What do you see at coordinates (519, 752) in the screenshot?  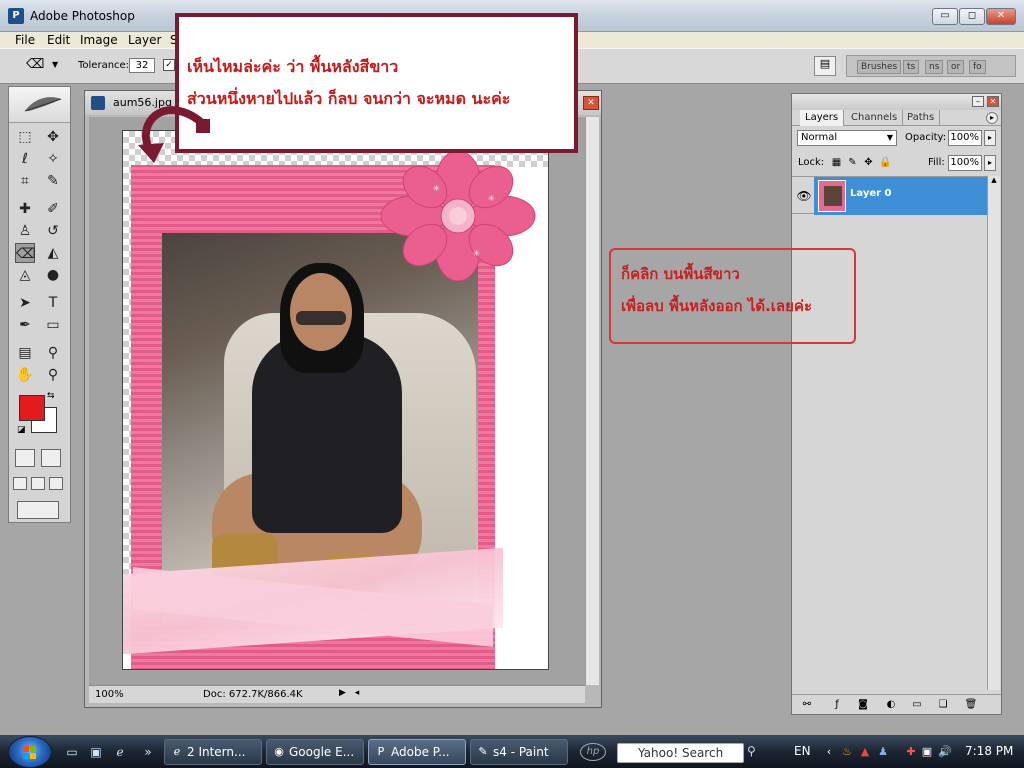 I see `taskbar-item-paint: ✎ s4 - Paint` at bounding box center [519, 752].